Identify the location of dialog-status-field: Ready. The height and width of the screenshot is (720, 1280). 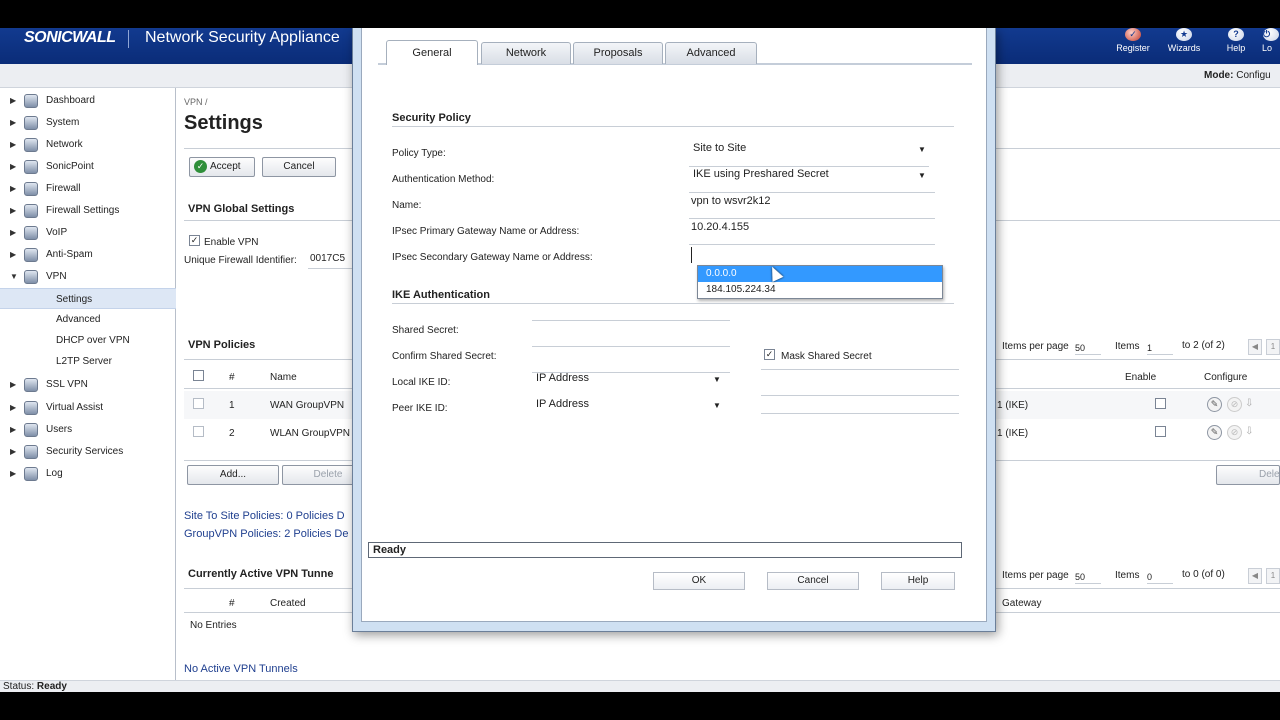
(665, 550).